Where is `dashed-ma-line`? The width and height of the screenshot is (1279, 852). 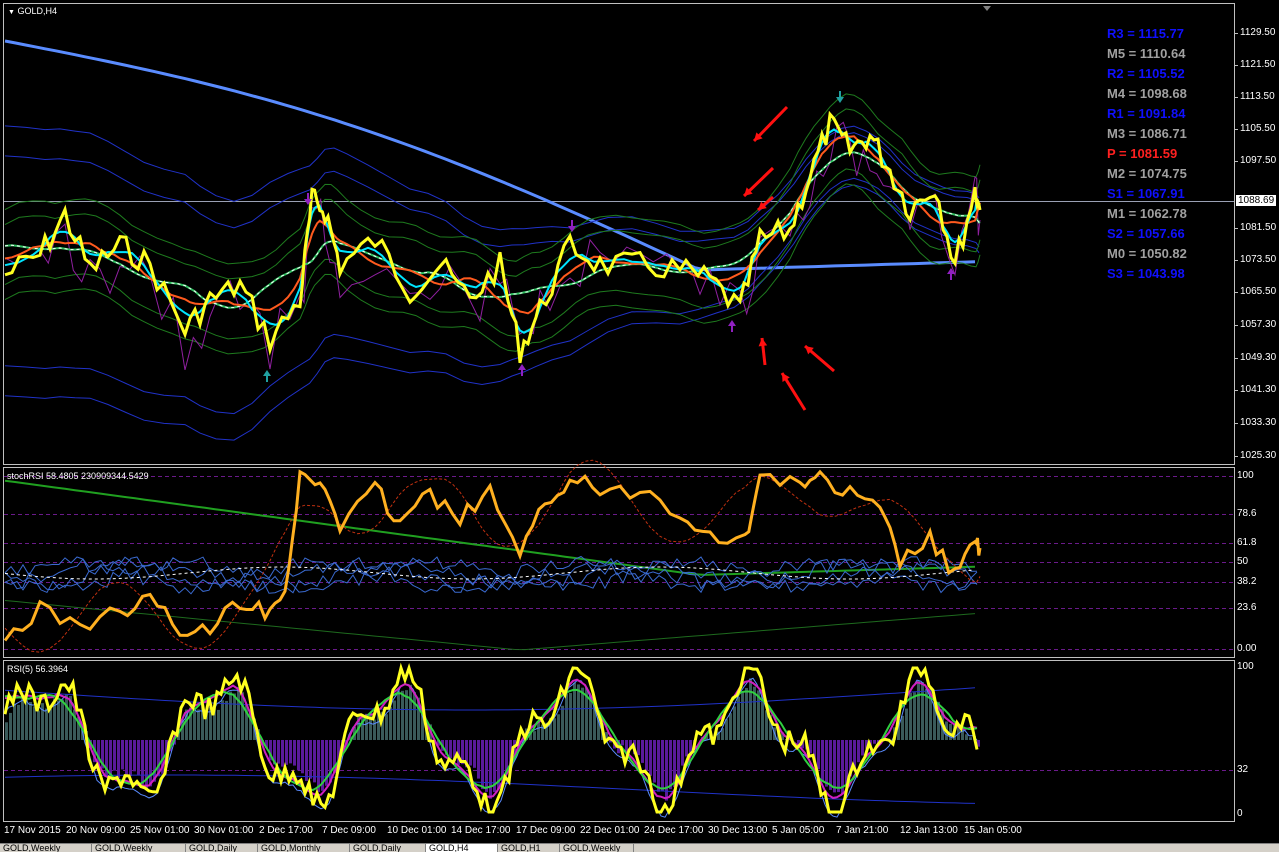 dashed-ma-line is located at coordinates (492, 229).